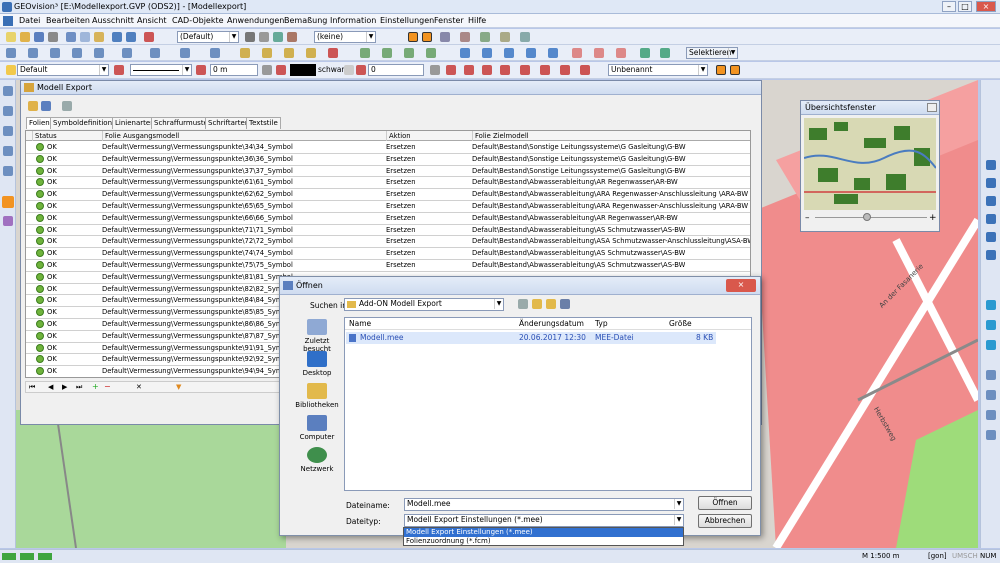 Image resolution: width=1000 pixels, height=563 pixels. What do you see at coordinates (721, 70) in the screenshot?
I see `snap-orange-icon` at bounding box center [721, 70].